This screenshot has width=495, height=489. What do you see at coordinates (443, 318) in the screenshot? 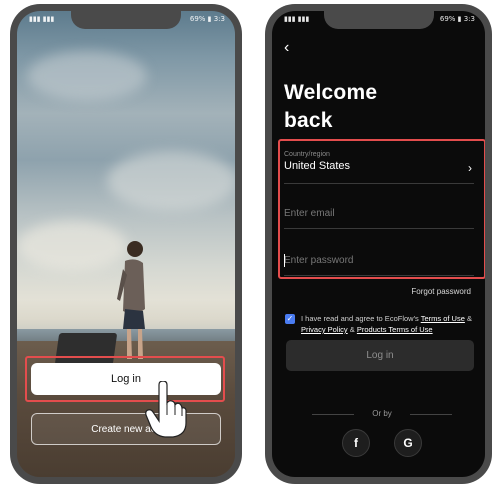
I see `terms-of-use-link: Terms of Use` at bounding box center [443, 318].